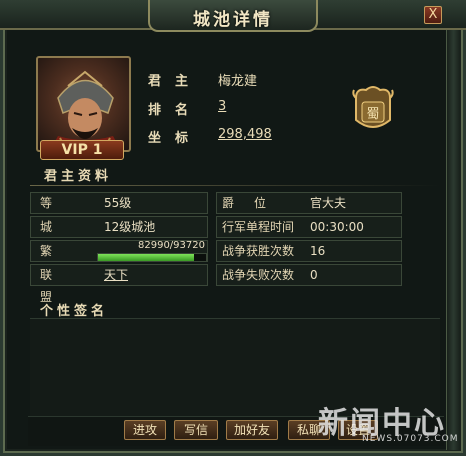 Image resolution: width=466 pixels, height=456 pixels. I want to click on profile-section-title: 君主资料, so click(78, 176).